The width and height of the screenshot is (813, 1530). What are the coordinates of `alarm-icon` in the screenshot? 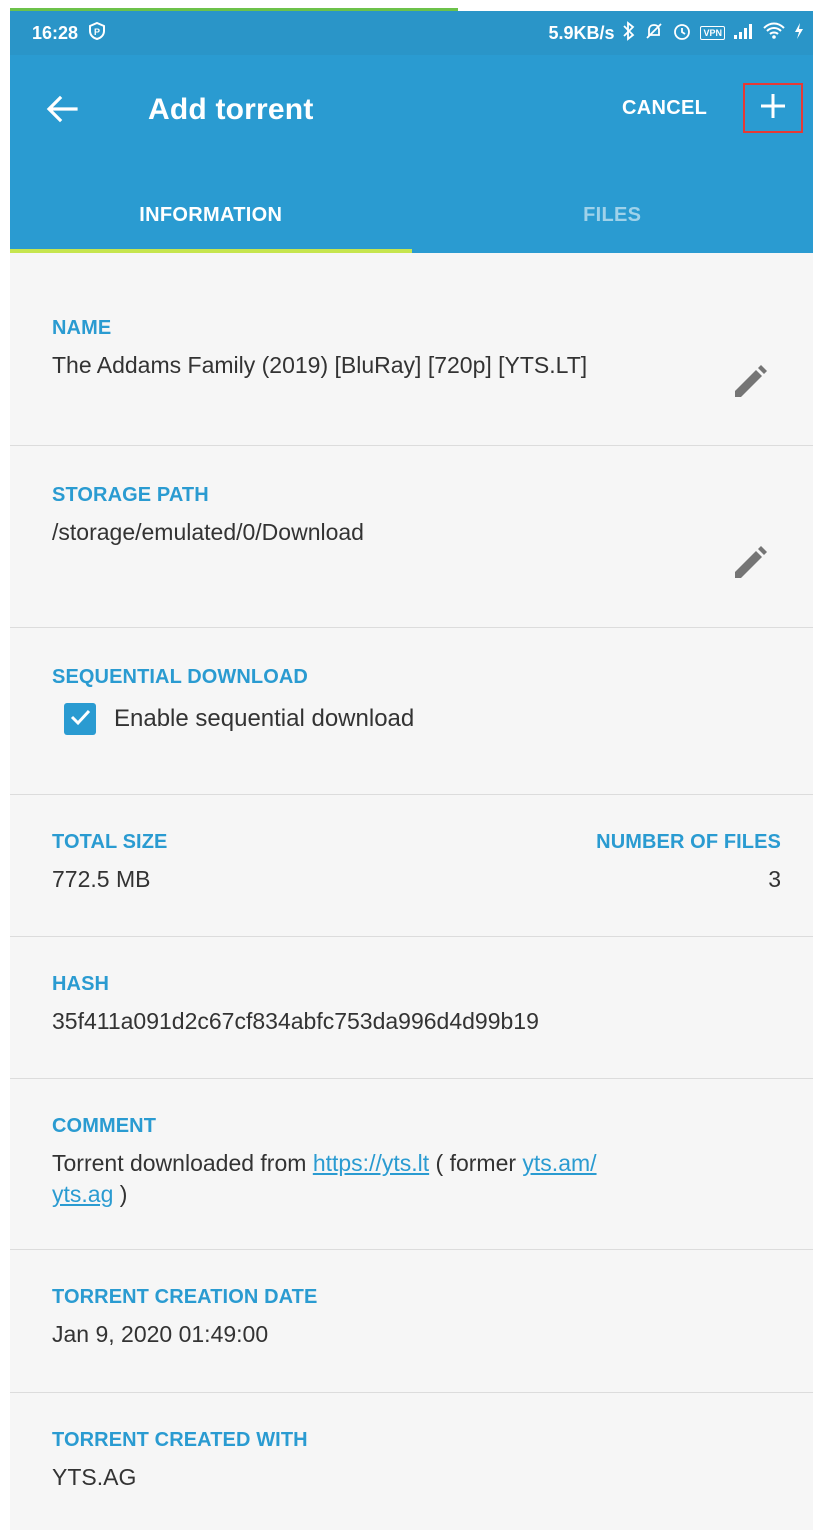 It's located at (682, 33).